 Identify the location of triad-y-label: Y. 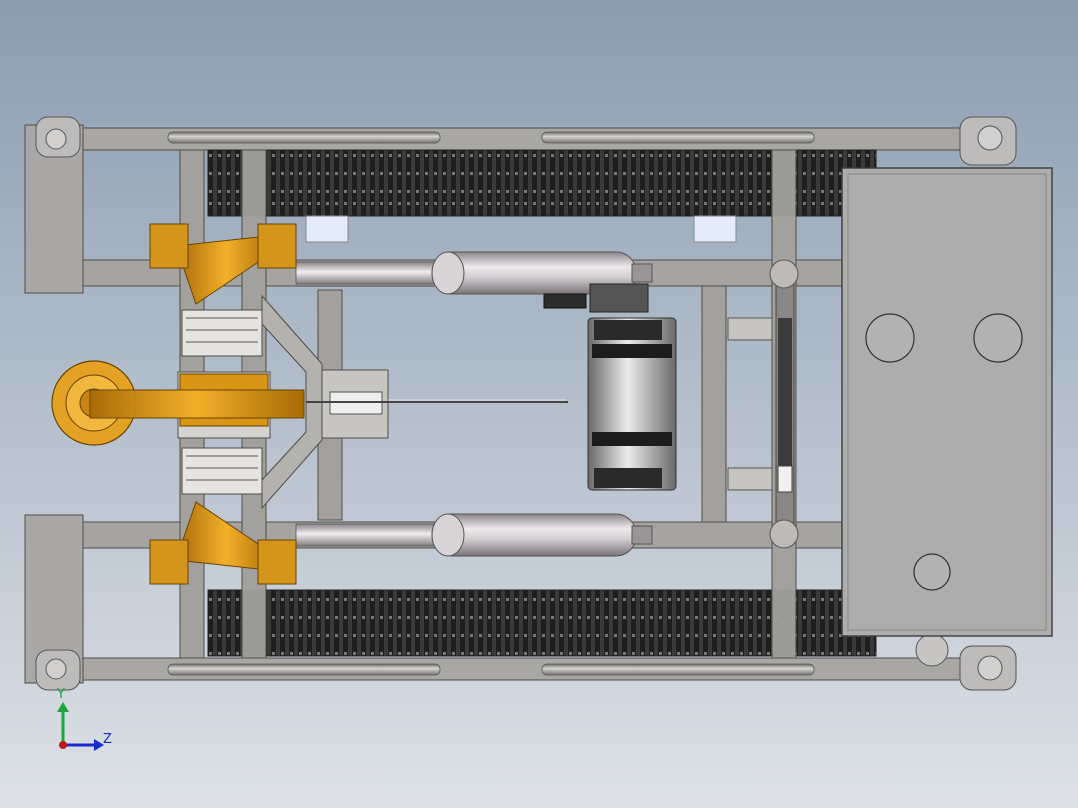
(61, 694).